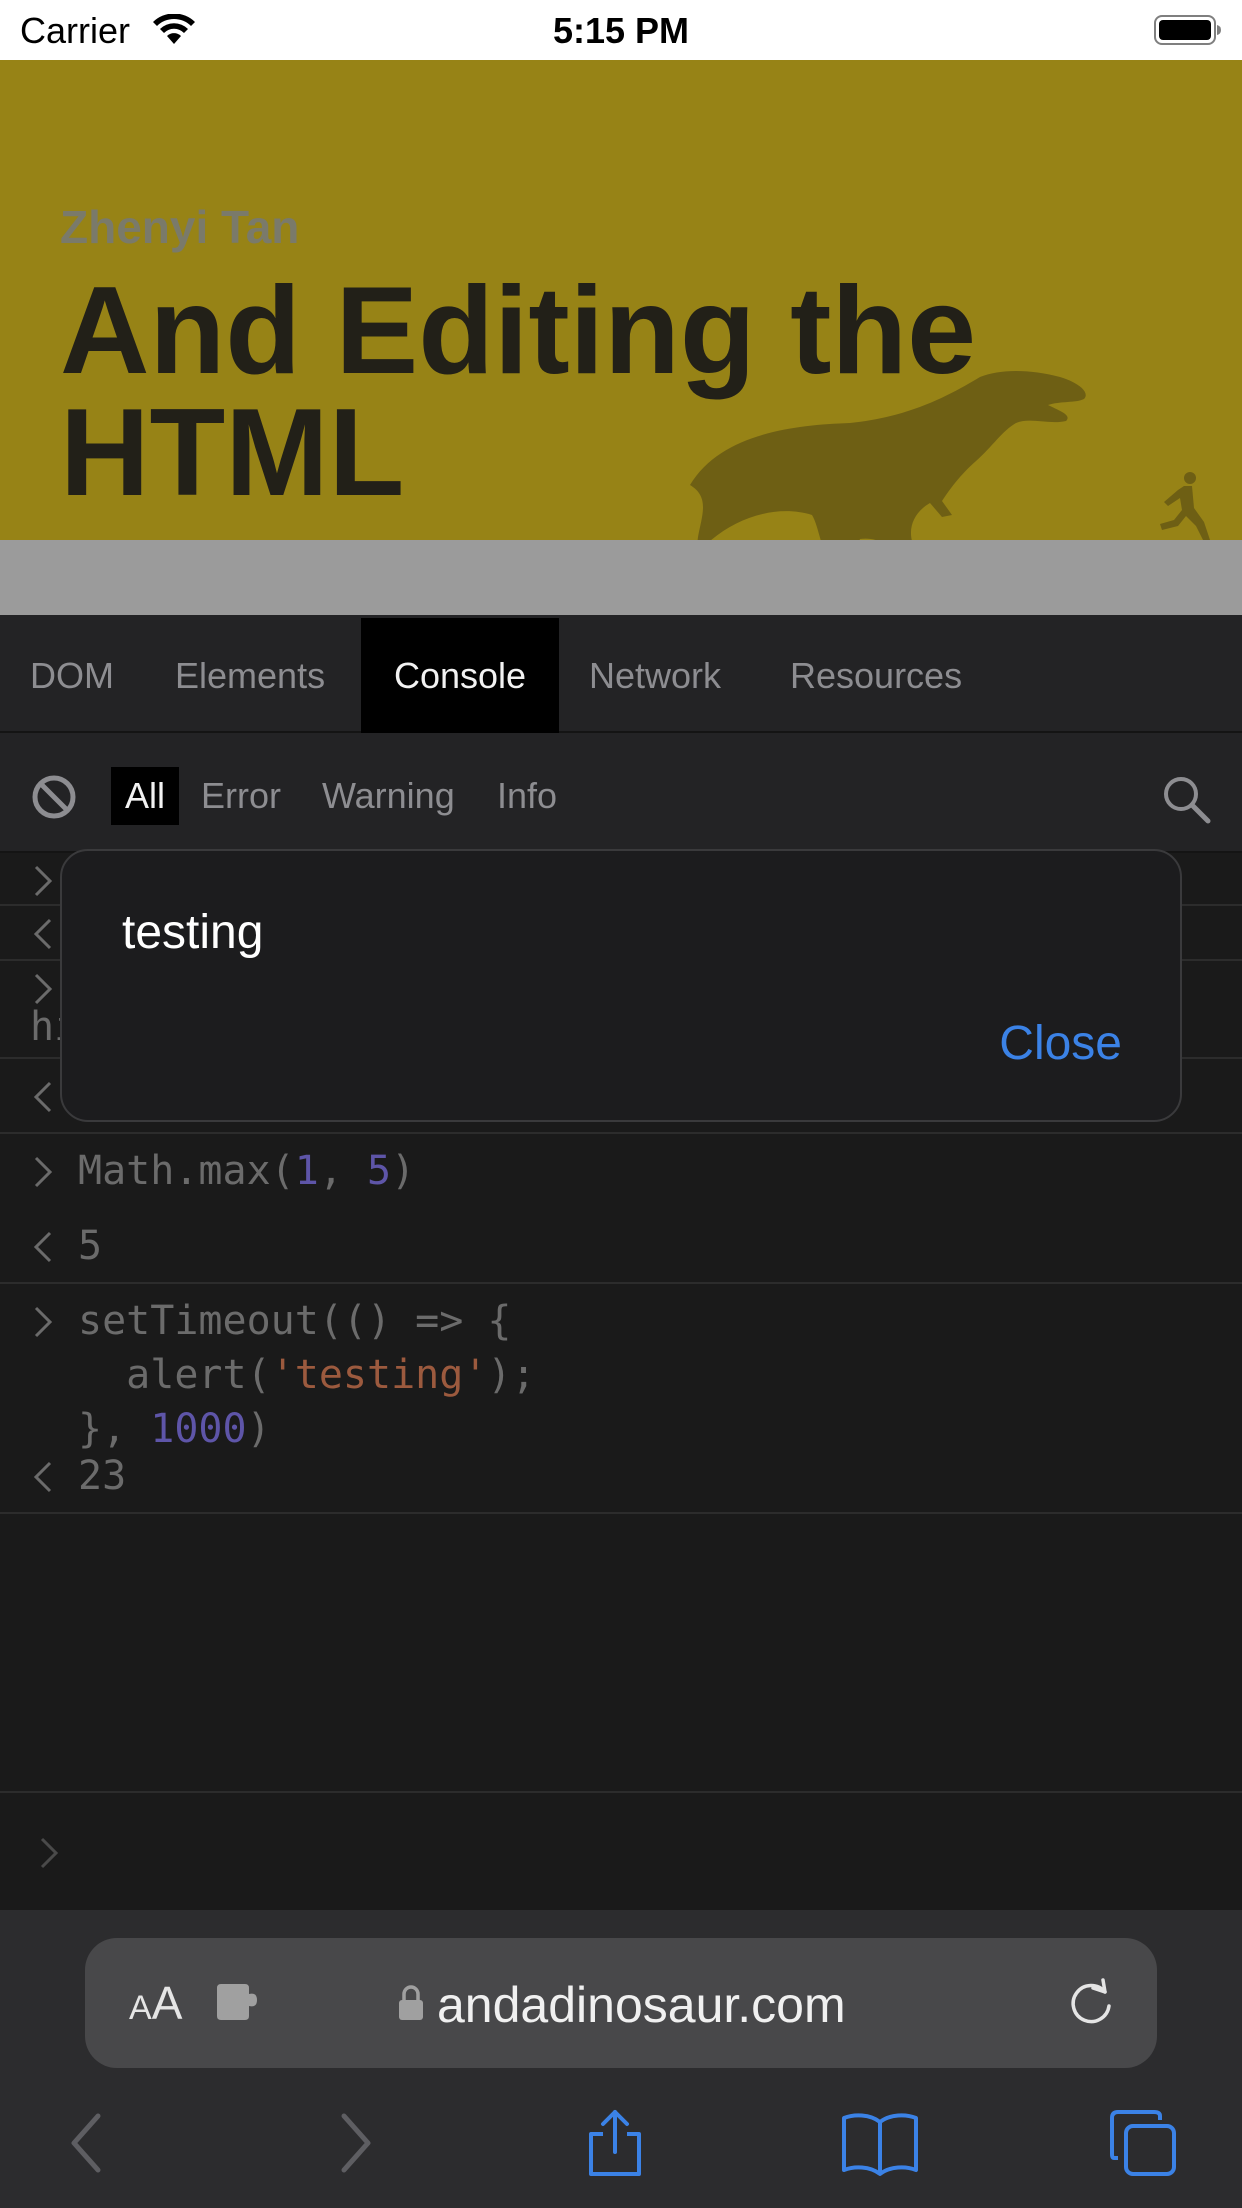 This screenshot has width=1242, height=2208. I want to click on author-name: Zhenyi Tan, so click(179, 227).